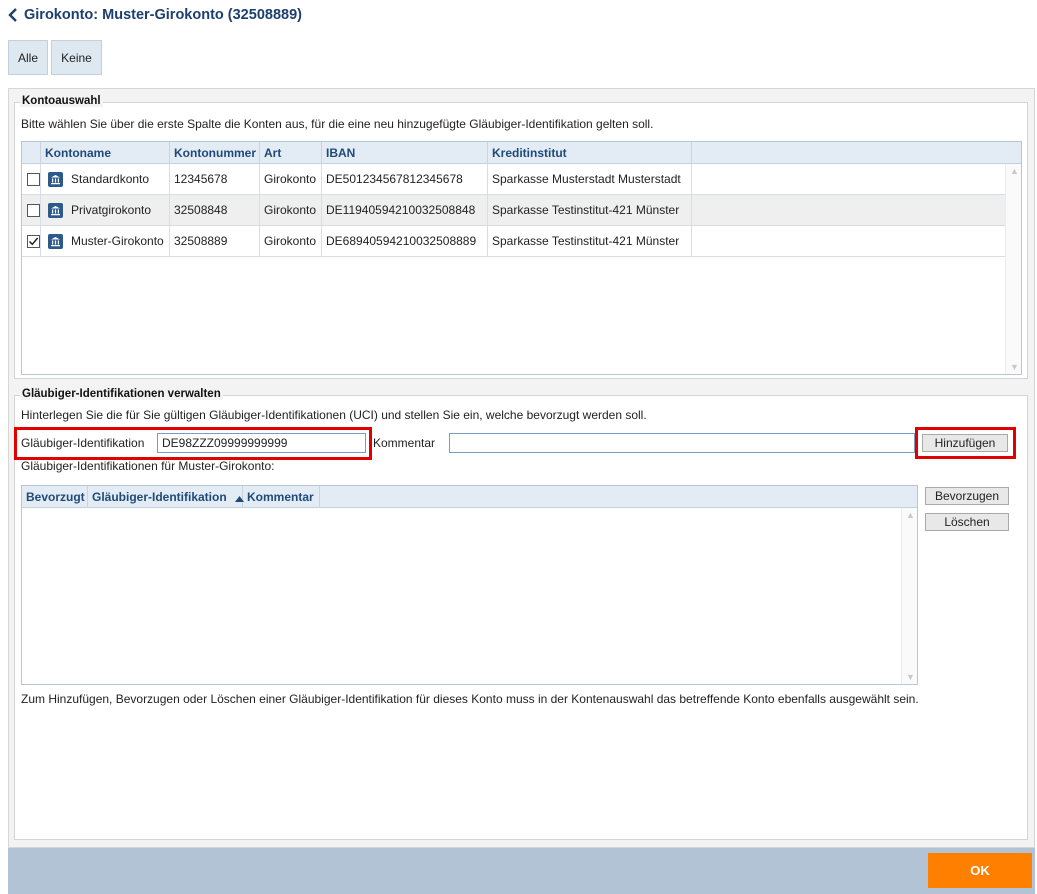 The width and height of the screenshot is (1037, 894). What do you see at coordinates (405, 179) in the screenshot?
I see `cell-iban: DE501234567812345678` at bounding box center [405, 179].